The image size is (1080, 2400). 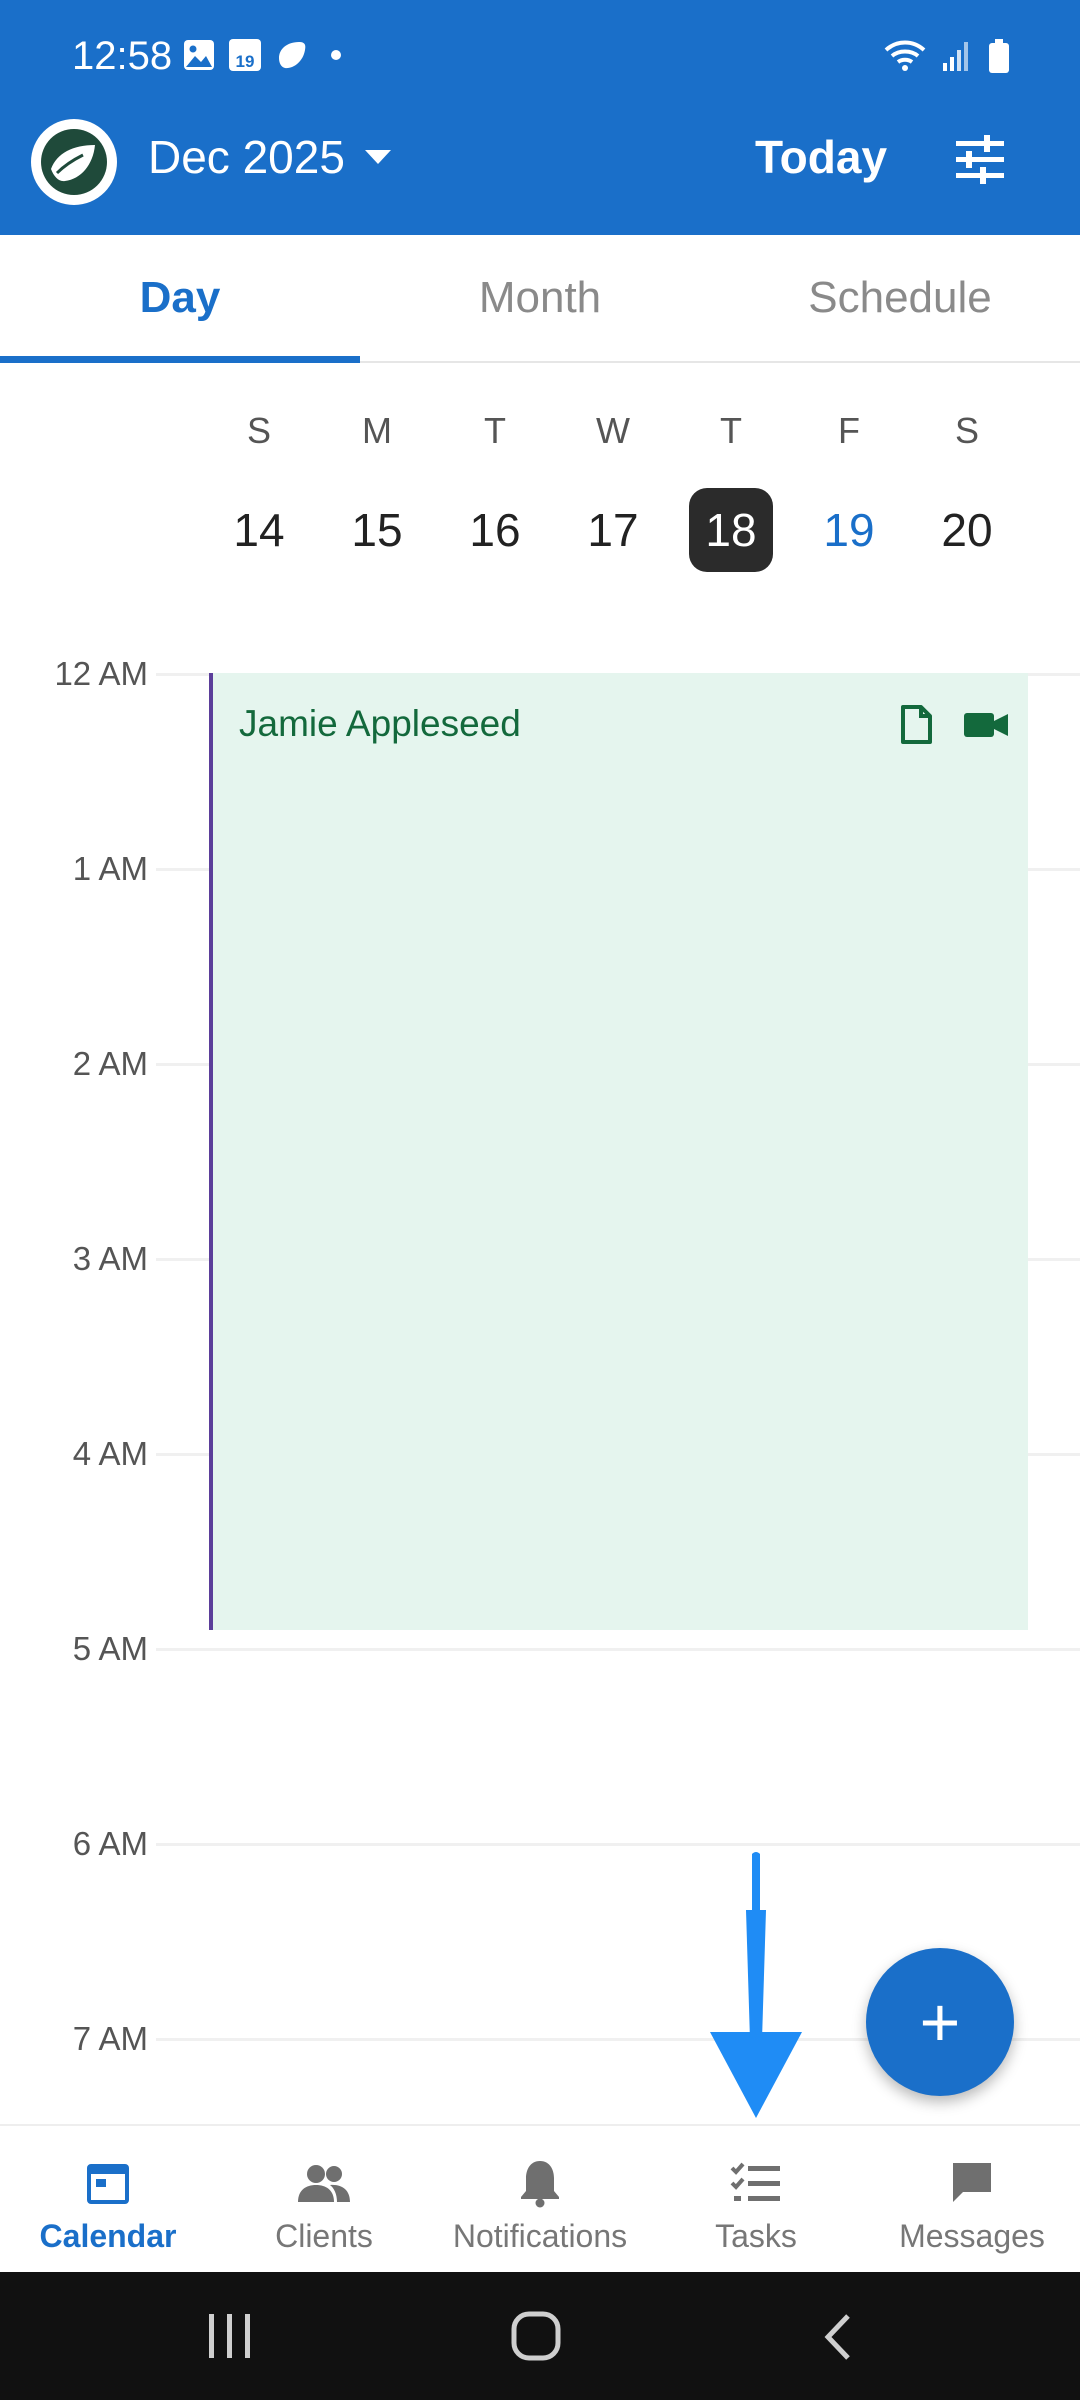 What do you see at coordinates (110, 868) in the screenshot?
I see `hour-label: 1 AM` at bounding box center [110, 868].